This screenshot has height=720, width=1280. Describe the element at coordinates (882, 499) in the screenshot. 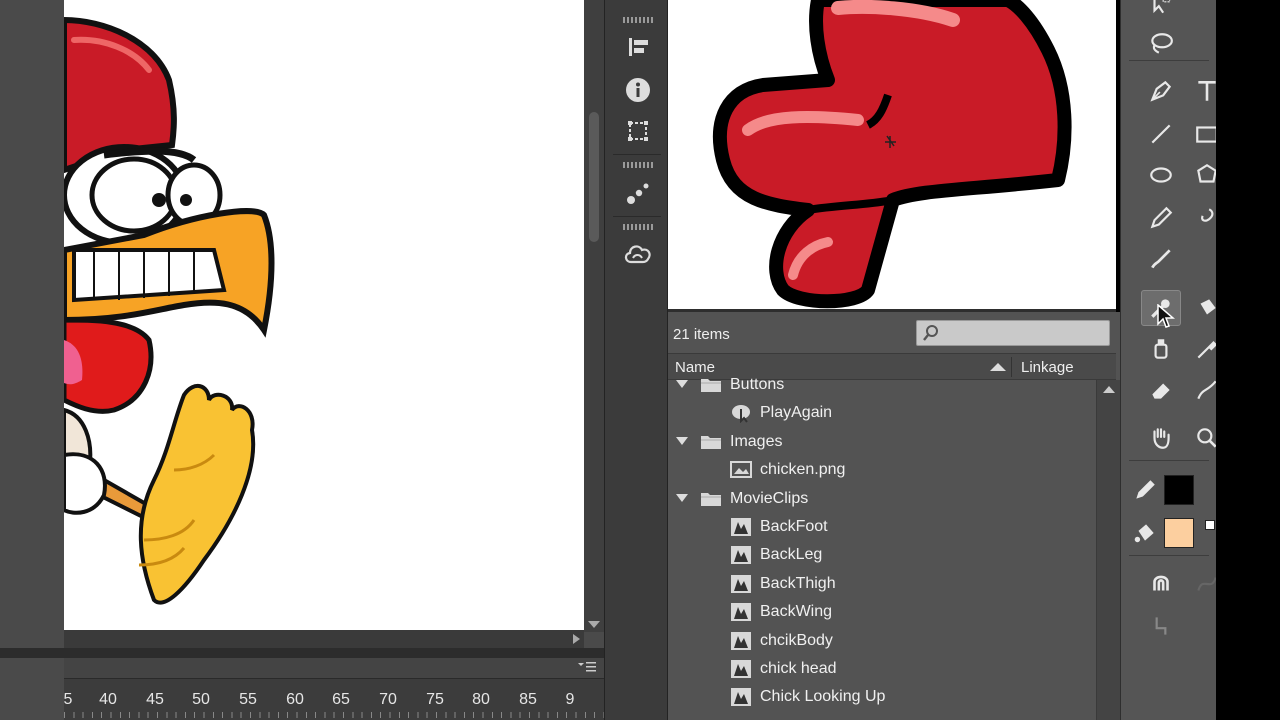

I see `library-folder-row: MovieClips` at that location.